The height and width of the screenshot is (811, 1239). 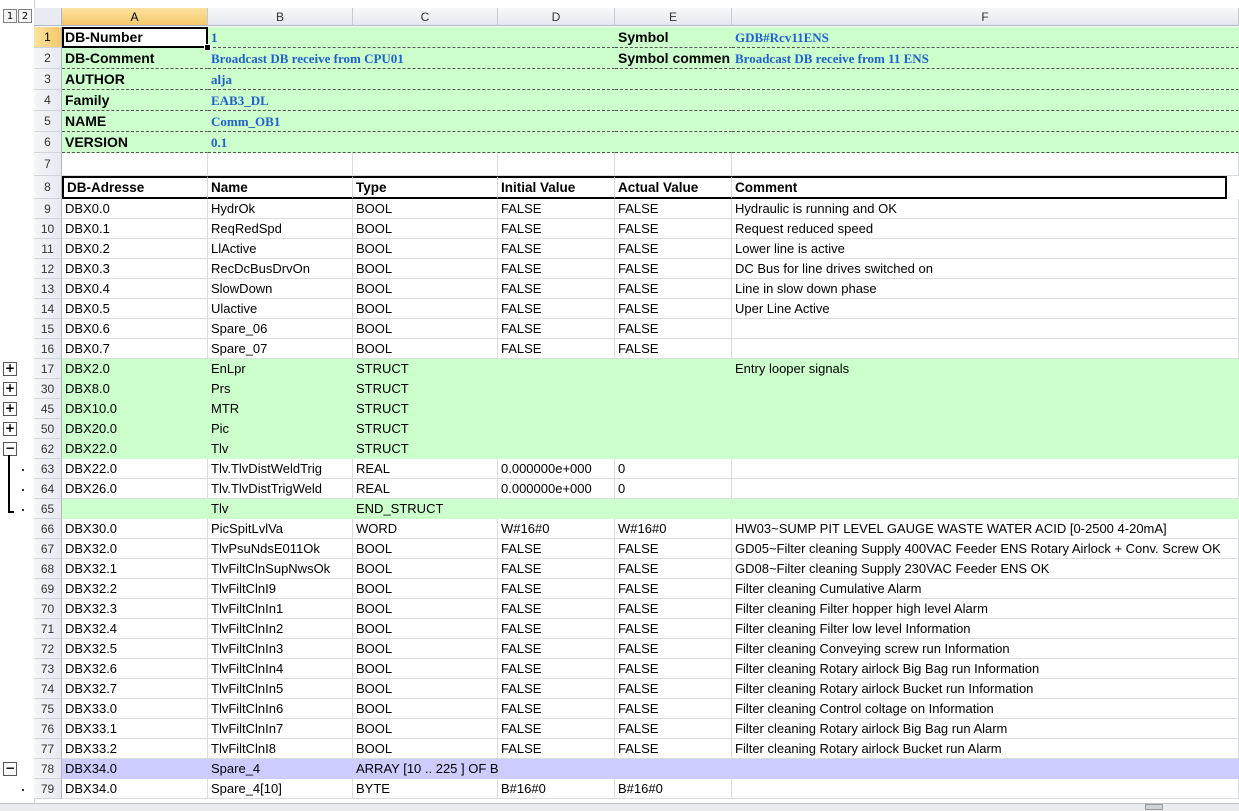 I want to click on row-header: 12, so click(x=48, y=269).